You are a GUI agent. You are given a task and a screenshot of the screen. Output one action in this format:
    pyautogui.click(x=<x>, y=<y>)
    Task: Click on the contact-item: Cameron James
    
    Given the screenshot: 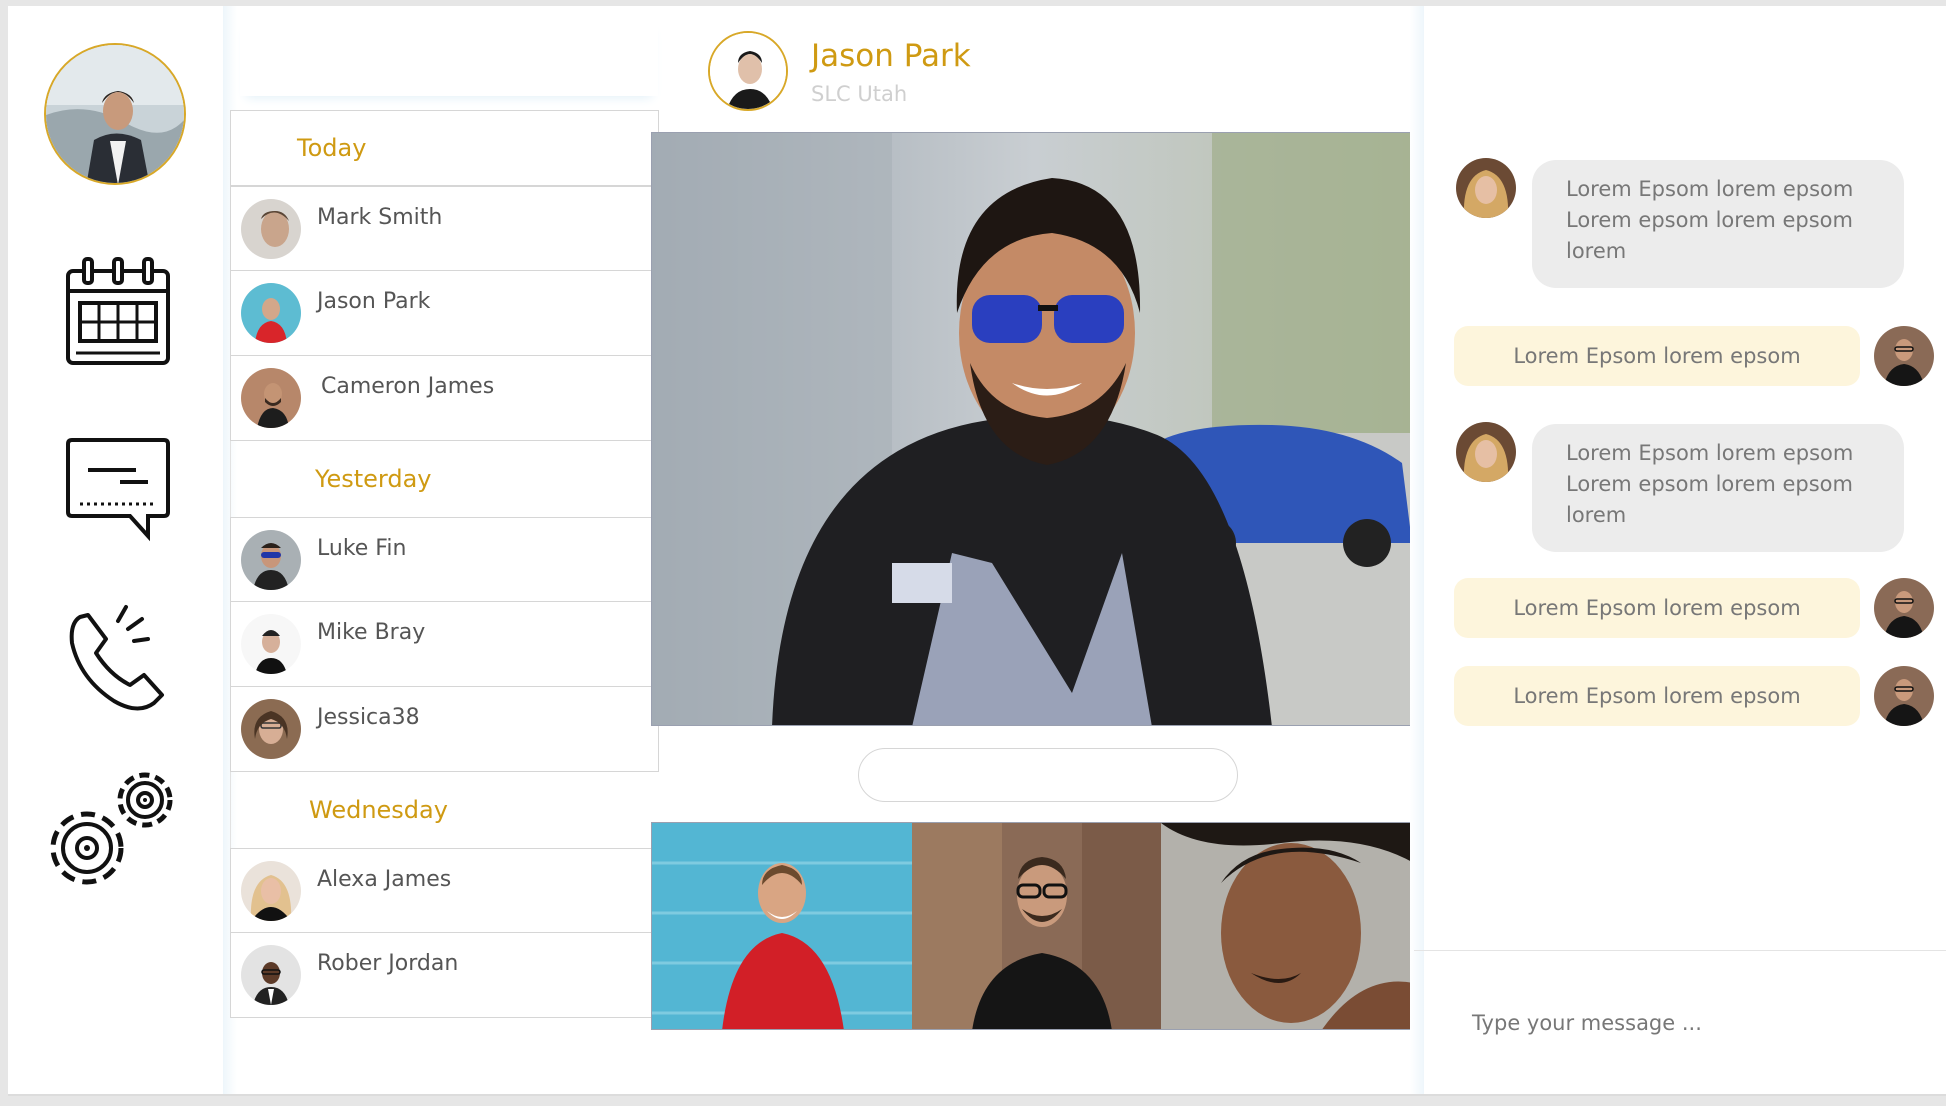 What is the action you would take?
    pyautogui.click(x=444, y=398)
    